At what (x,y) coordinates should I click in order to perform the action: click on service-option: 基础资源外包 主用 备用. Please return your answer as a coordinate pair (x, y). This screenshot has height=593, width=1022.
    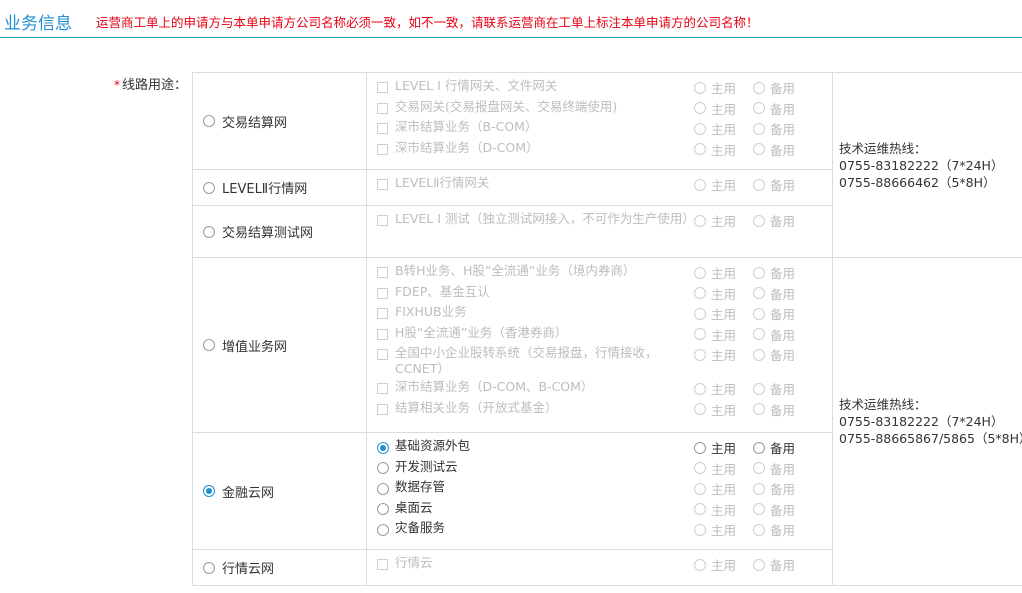
    Looking at the image, I should click on (604, 446).